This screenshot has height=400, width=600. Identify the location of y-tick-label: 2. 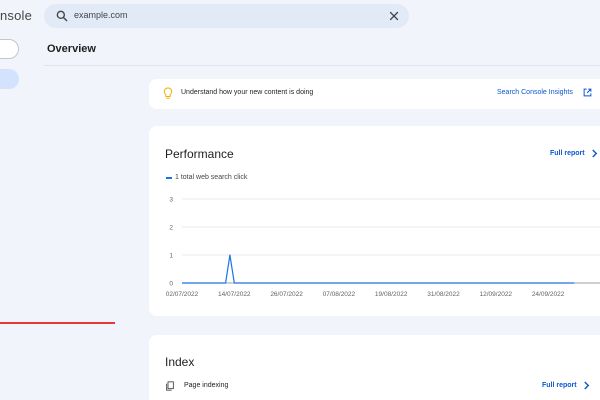
(171, 228).